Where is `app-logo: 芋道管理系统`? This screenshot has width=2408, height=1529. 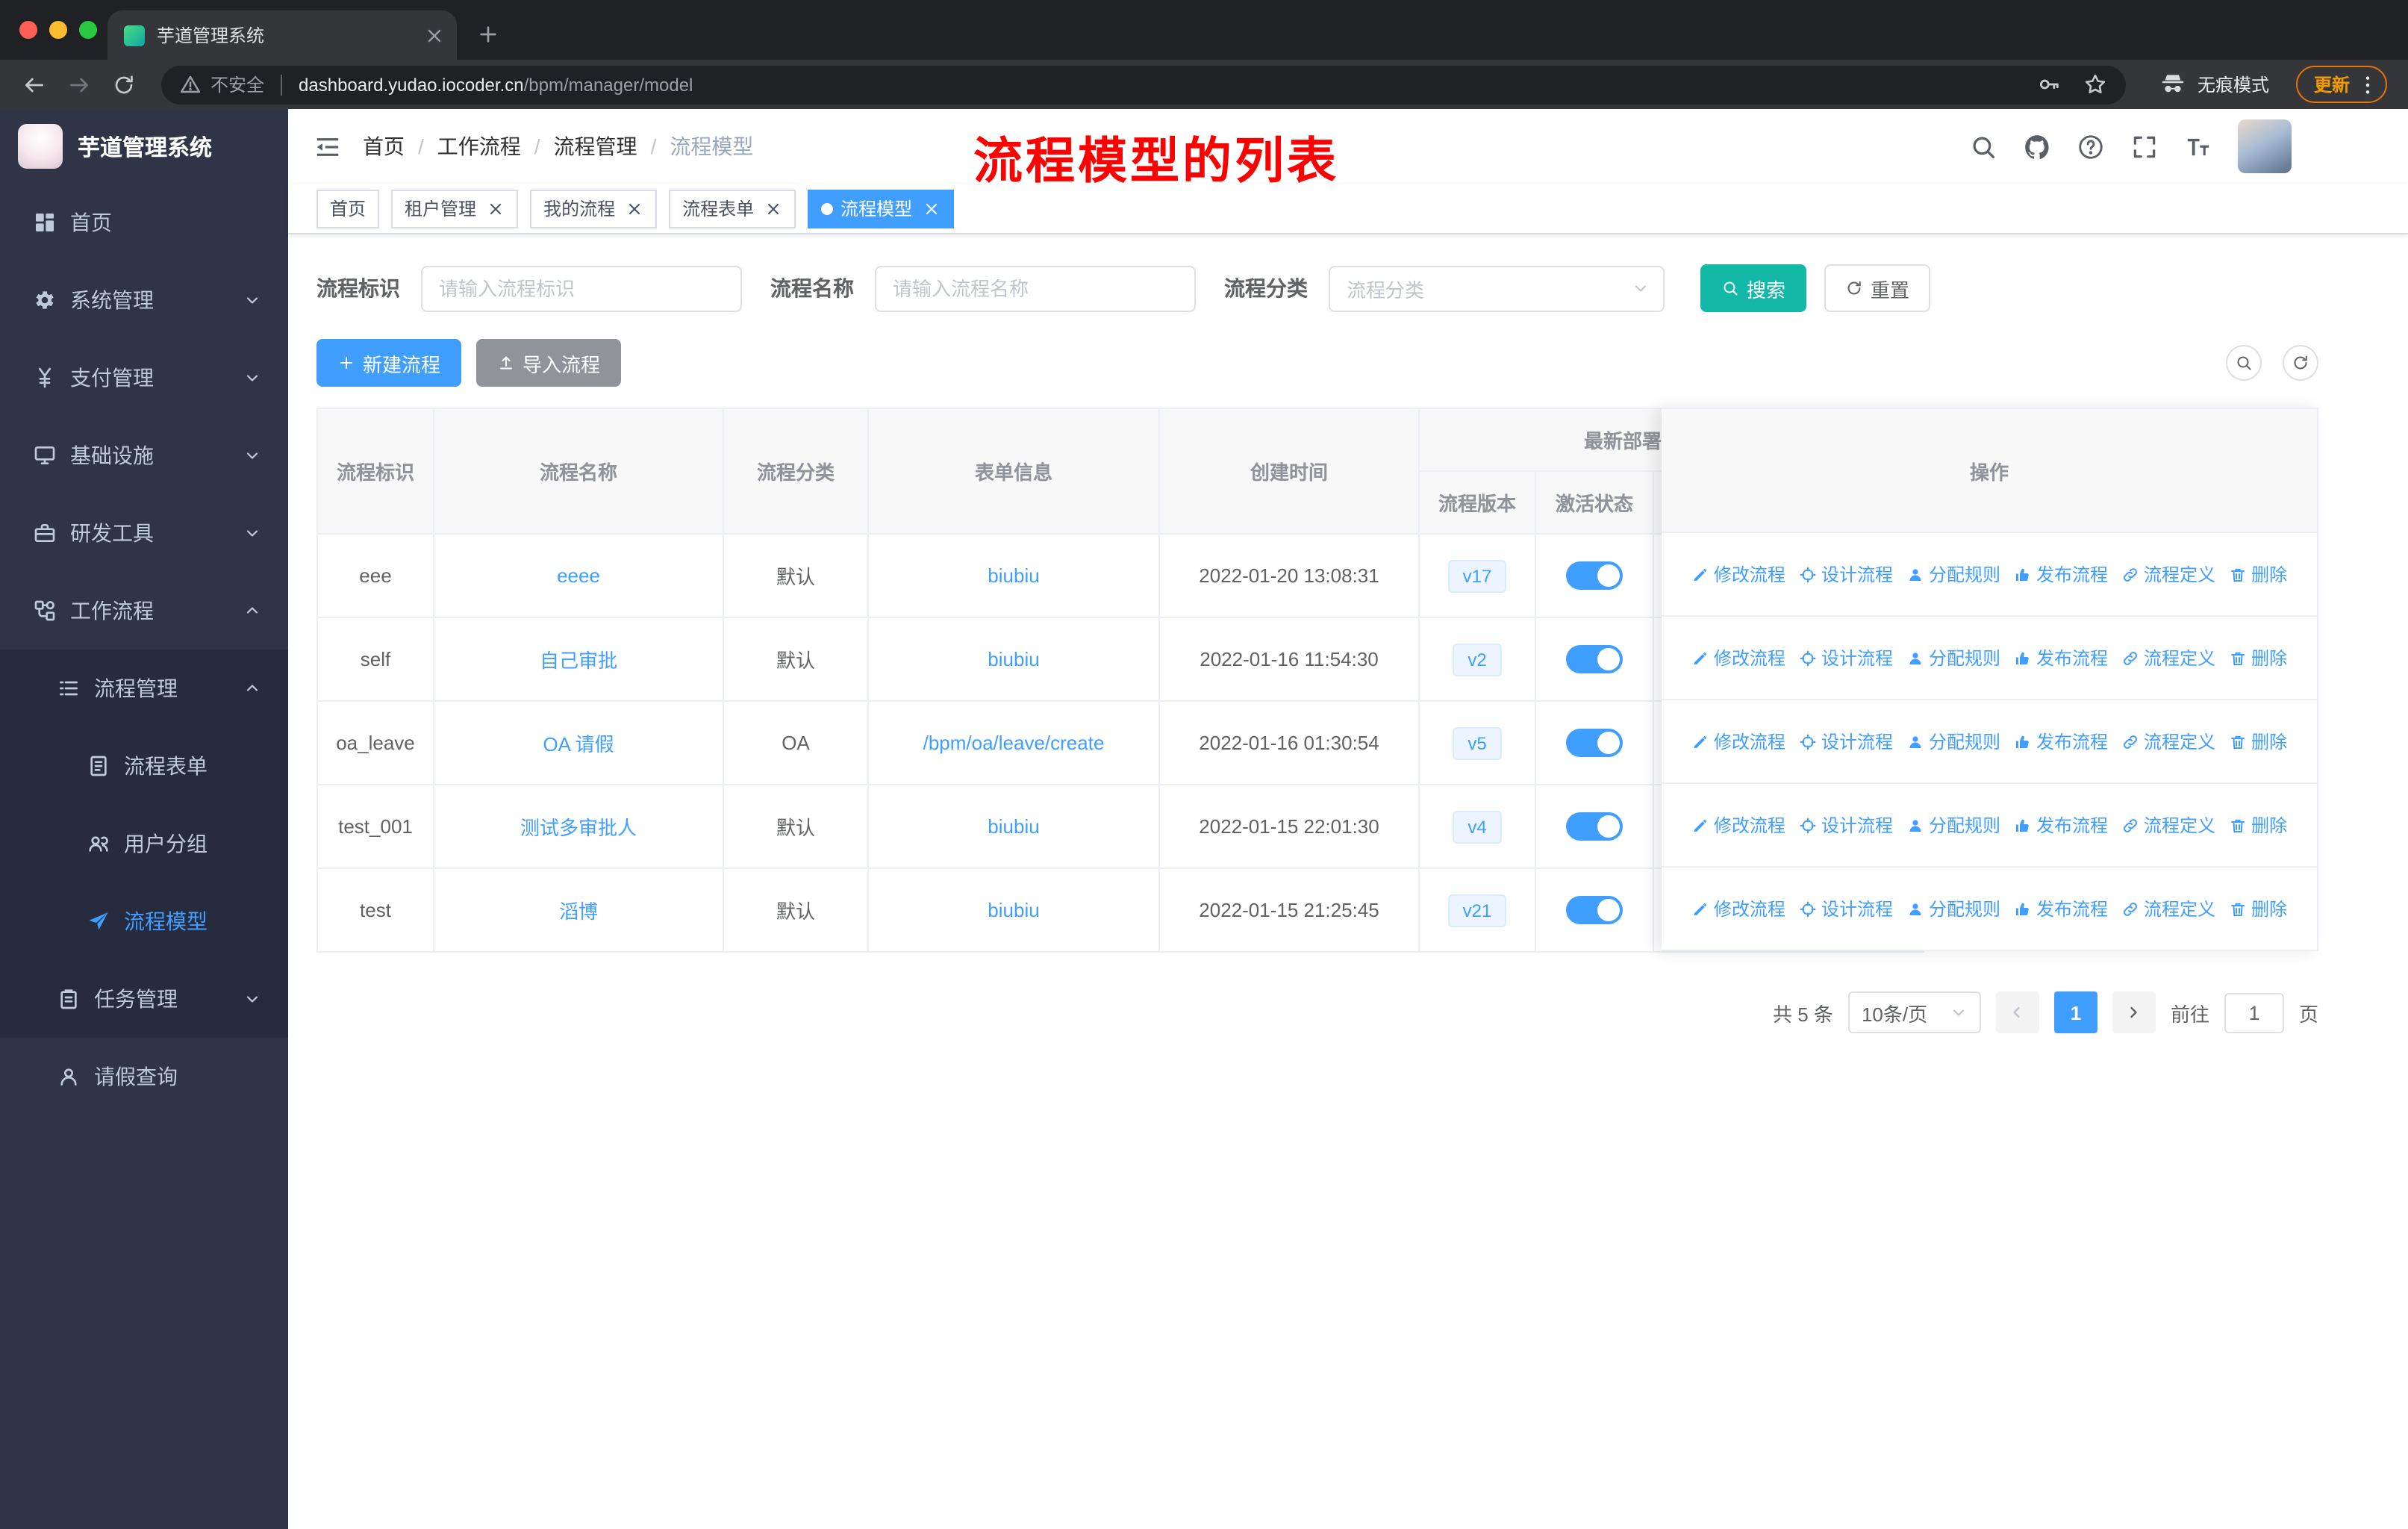 app-logo: 芋道管理系统 is located at coordinates (144, 146).